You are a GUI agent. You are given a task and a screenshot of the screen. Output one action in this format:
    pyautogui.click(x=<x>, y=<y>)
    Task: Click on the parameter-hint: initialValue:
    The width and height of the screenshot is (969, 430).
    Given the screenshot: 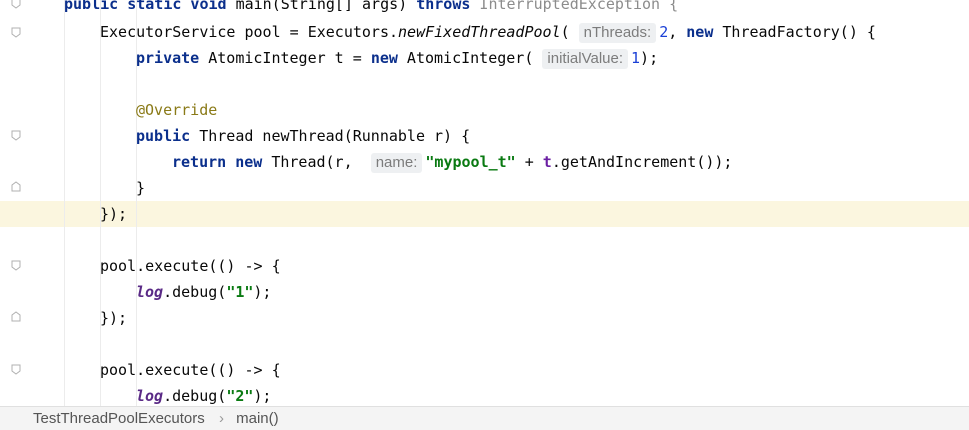 What is the action you would take?
    pyautogui.click(x=585, y=59)
    